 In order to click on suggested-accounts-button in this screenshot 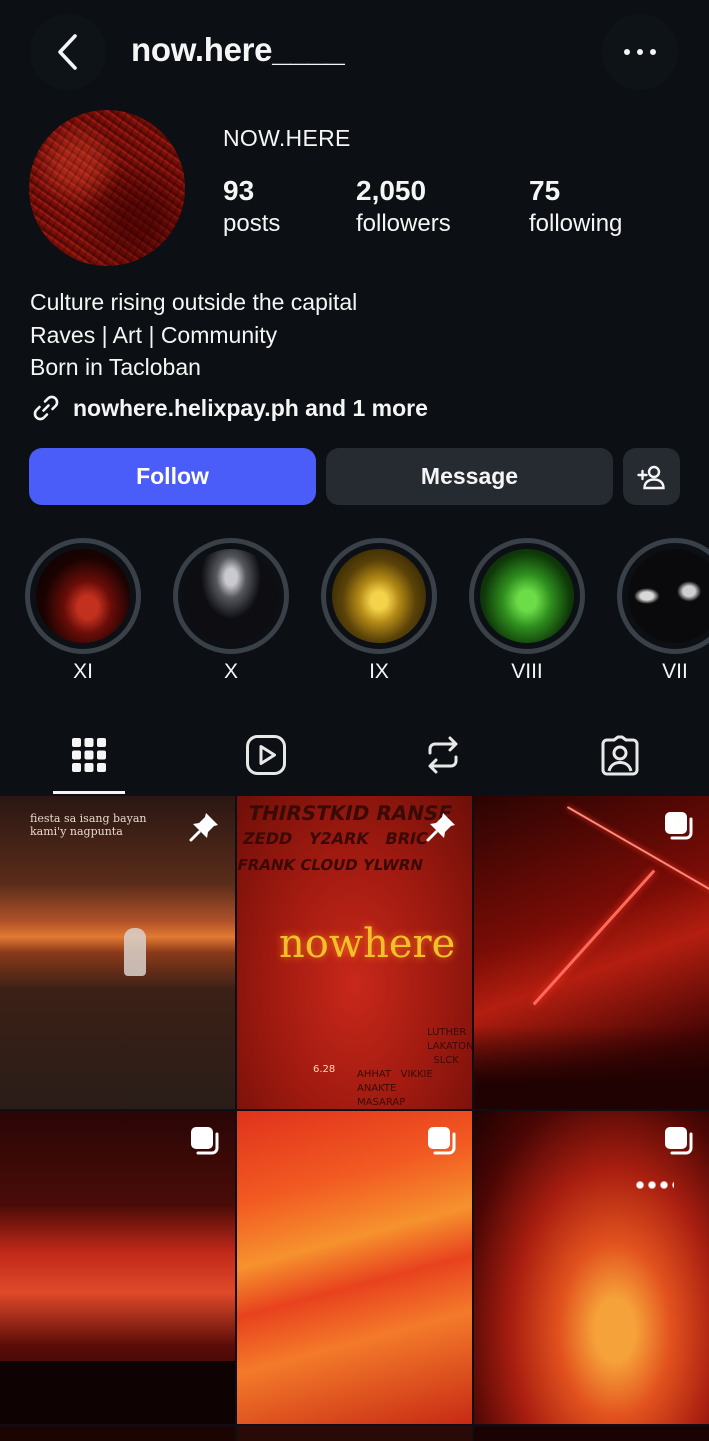, I will do `click(651, 476)`.